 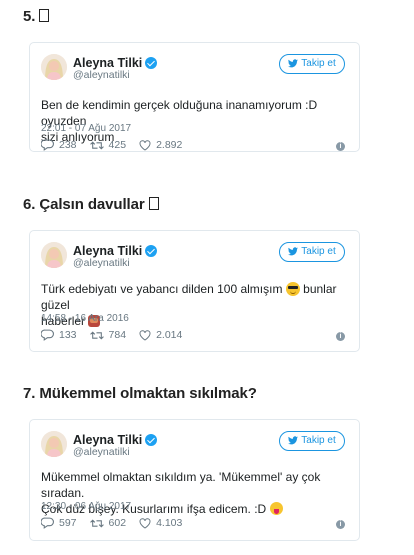 I want to click on retweet-count: 602, so click(x=117, y=523).